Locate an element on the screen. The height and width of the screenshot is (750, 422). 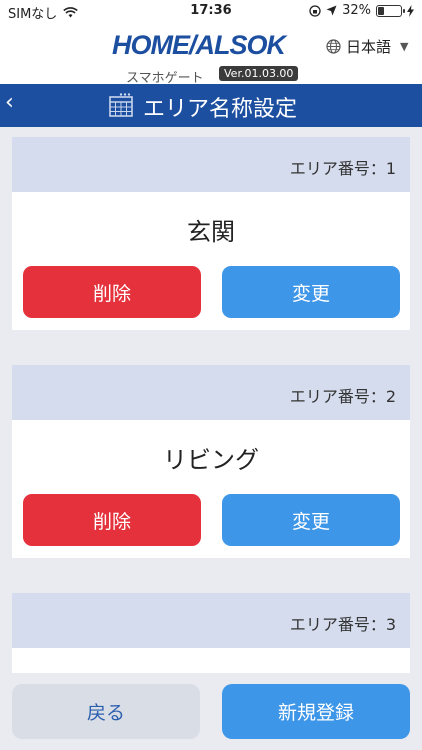
language-label: 日本語 is located at coordinates (369, 47).